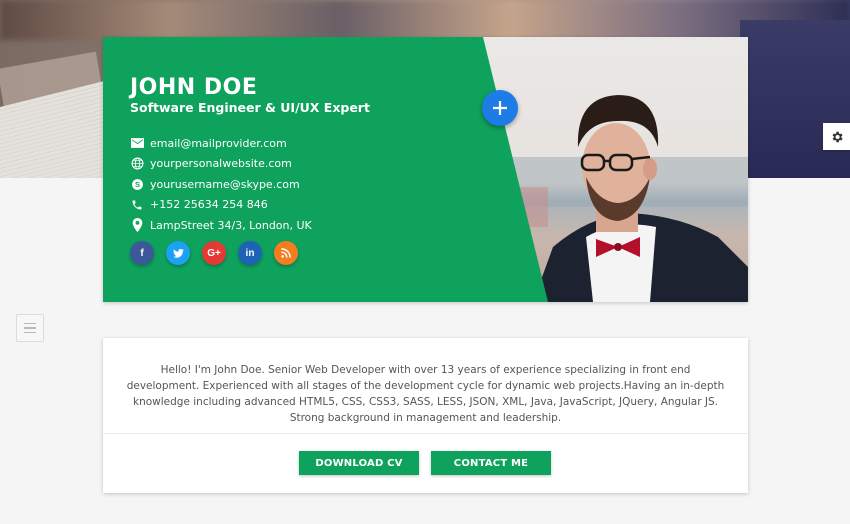  What do you see at coordinates (225, 184) in the screenshot?
I see `contact-skype-text: yourusername@skype.com` at bounding box center [225, 184].